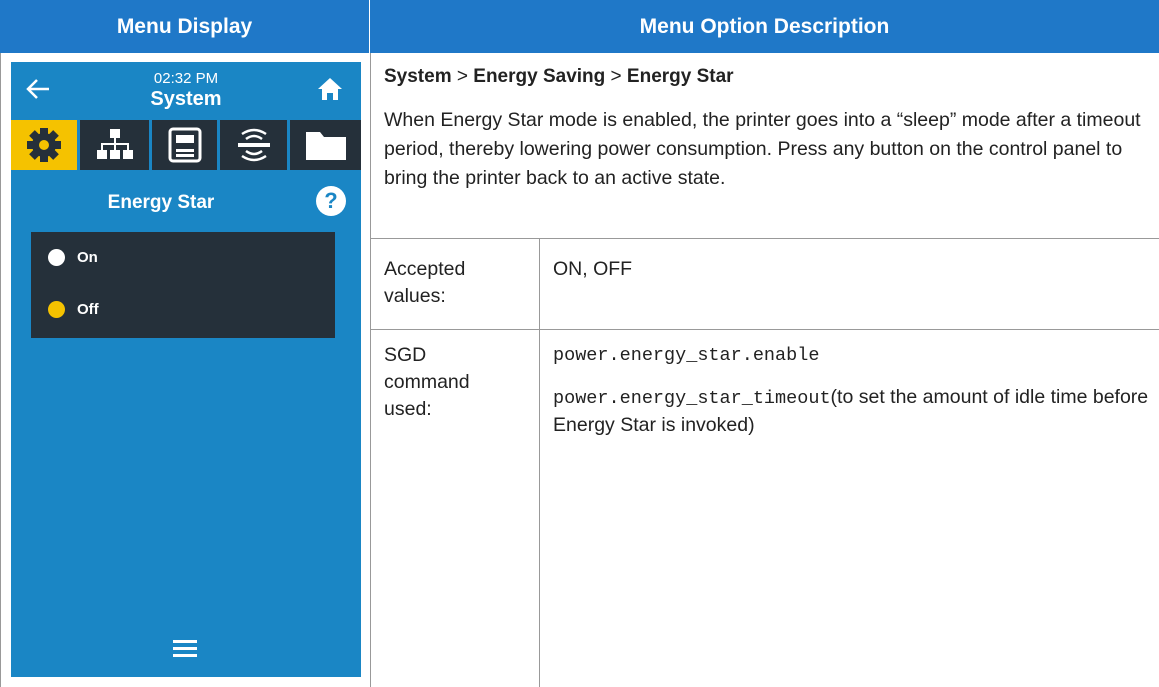 The width and height of the screenshot is (1159, 687). Describe the element at coordinates (161, 202) in the screenshot. I see `setting-title: Energy Star` at that location.